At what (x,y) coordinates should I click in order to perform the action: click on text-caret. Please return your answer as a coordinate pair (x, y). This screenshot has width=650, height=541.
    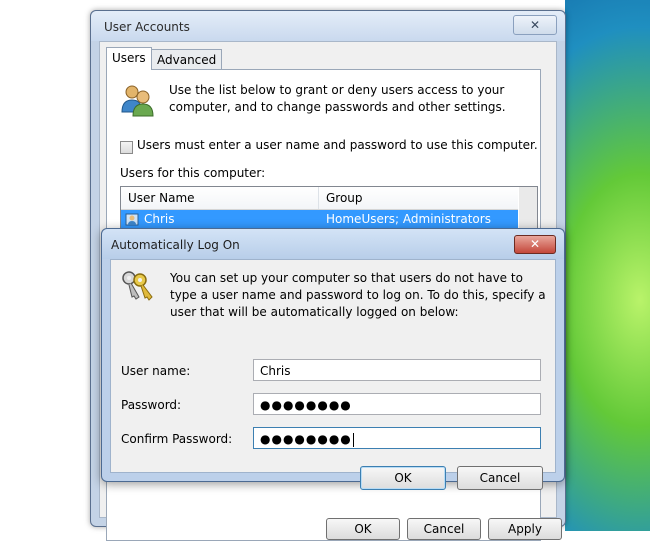
    Looking at the image, I should click on (353, 439).